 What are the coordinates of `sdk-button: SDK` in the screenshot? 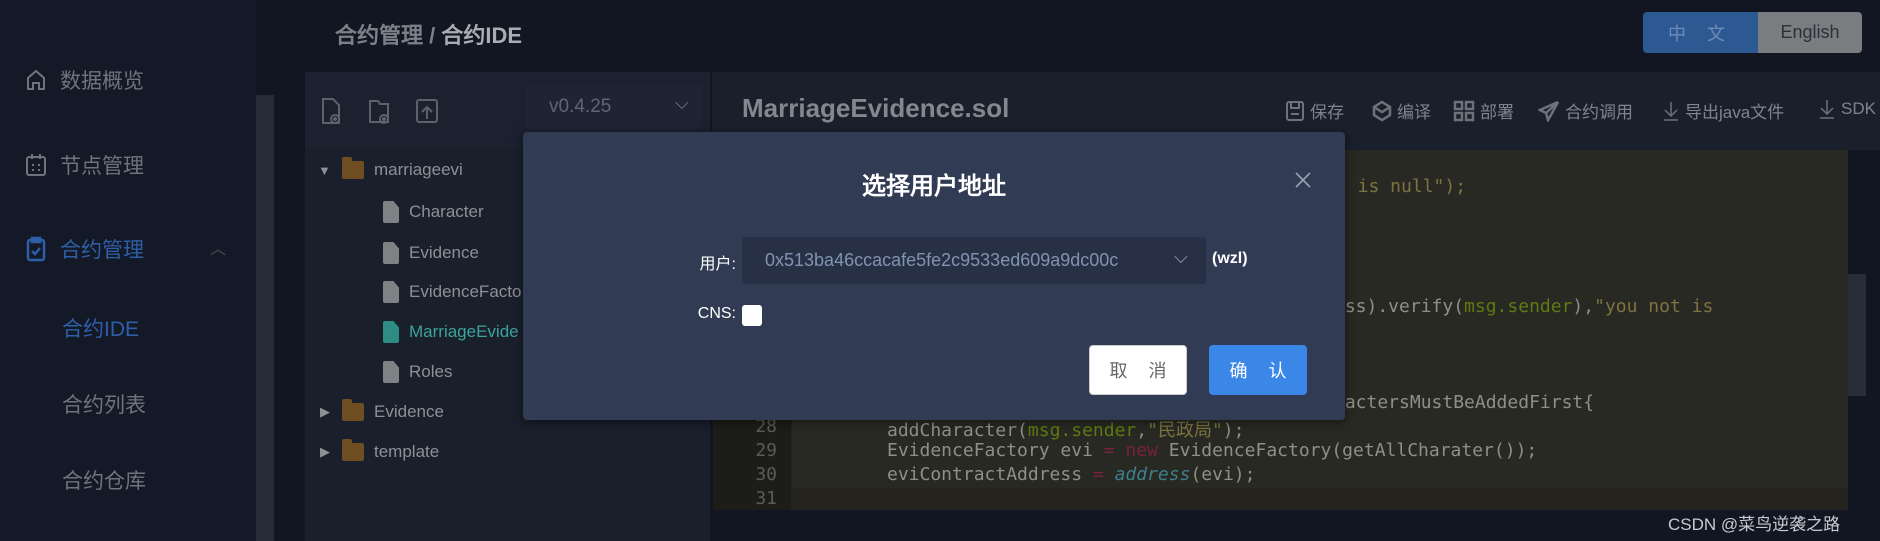 It's located at (1847, 109).